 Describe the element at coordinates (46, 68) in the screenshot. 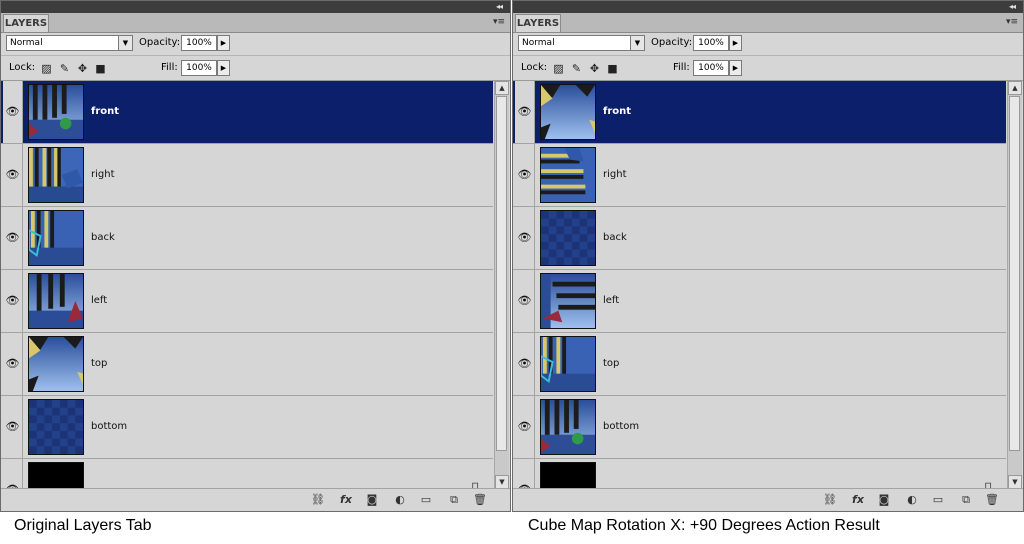

I see `lock-transparency-icon: ▨` at that location.